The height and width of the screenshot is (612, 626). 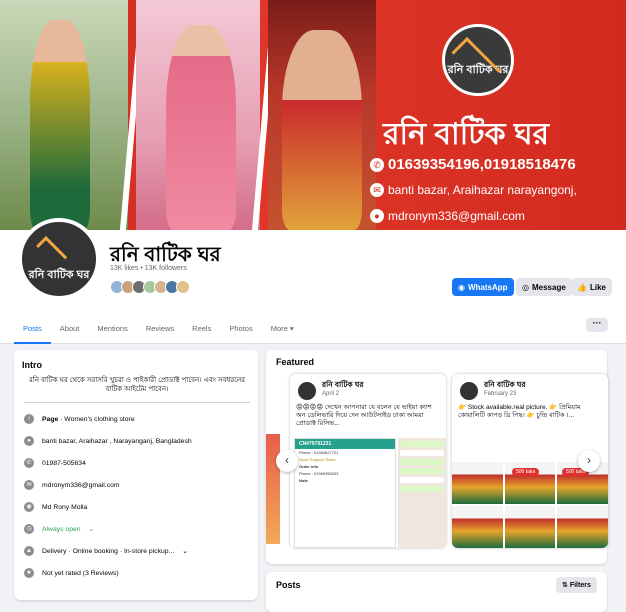 What do you see at coordinates (70, 332) in the screenshot?
I see `tab-about: About` at bounding box center [70, 332].